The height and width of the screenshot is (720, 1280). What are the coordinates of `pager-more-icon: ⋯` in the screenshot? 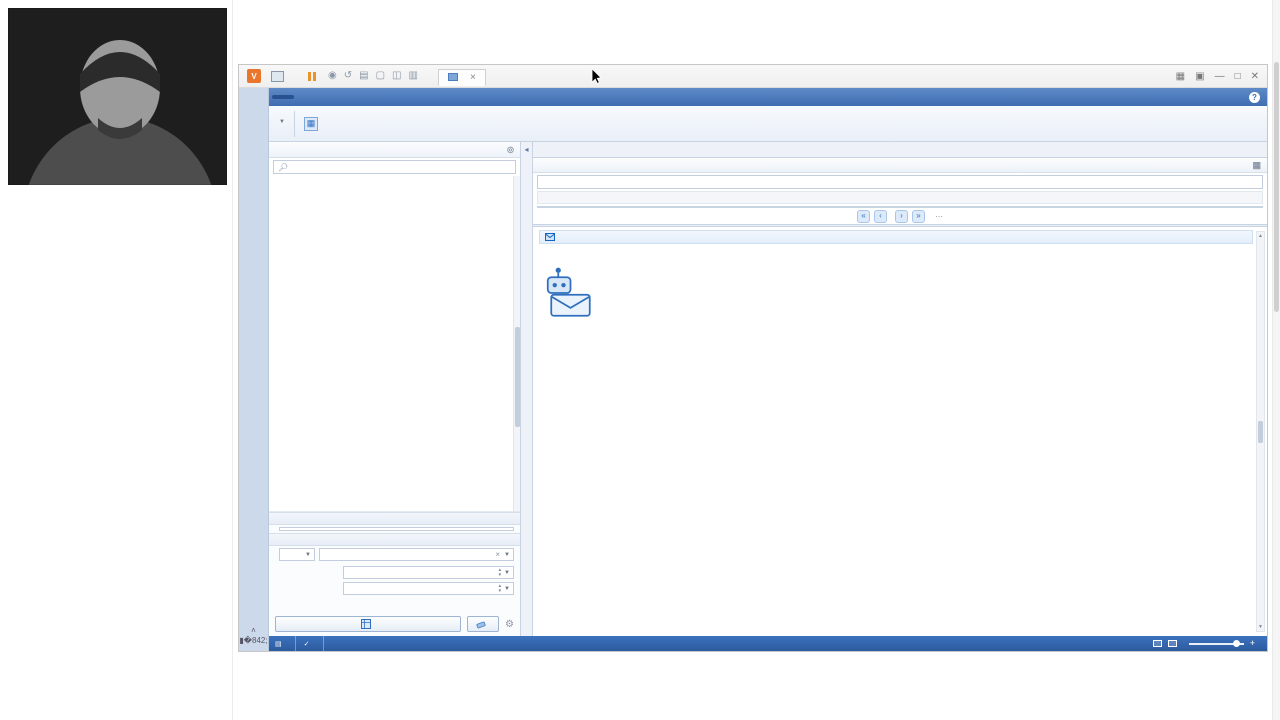 It's located at (939, 216).